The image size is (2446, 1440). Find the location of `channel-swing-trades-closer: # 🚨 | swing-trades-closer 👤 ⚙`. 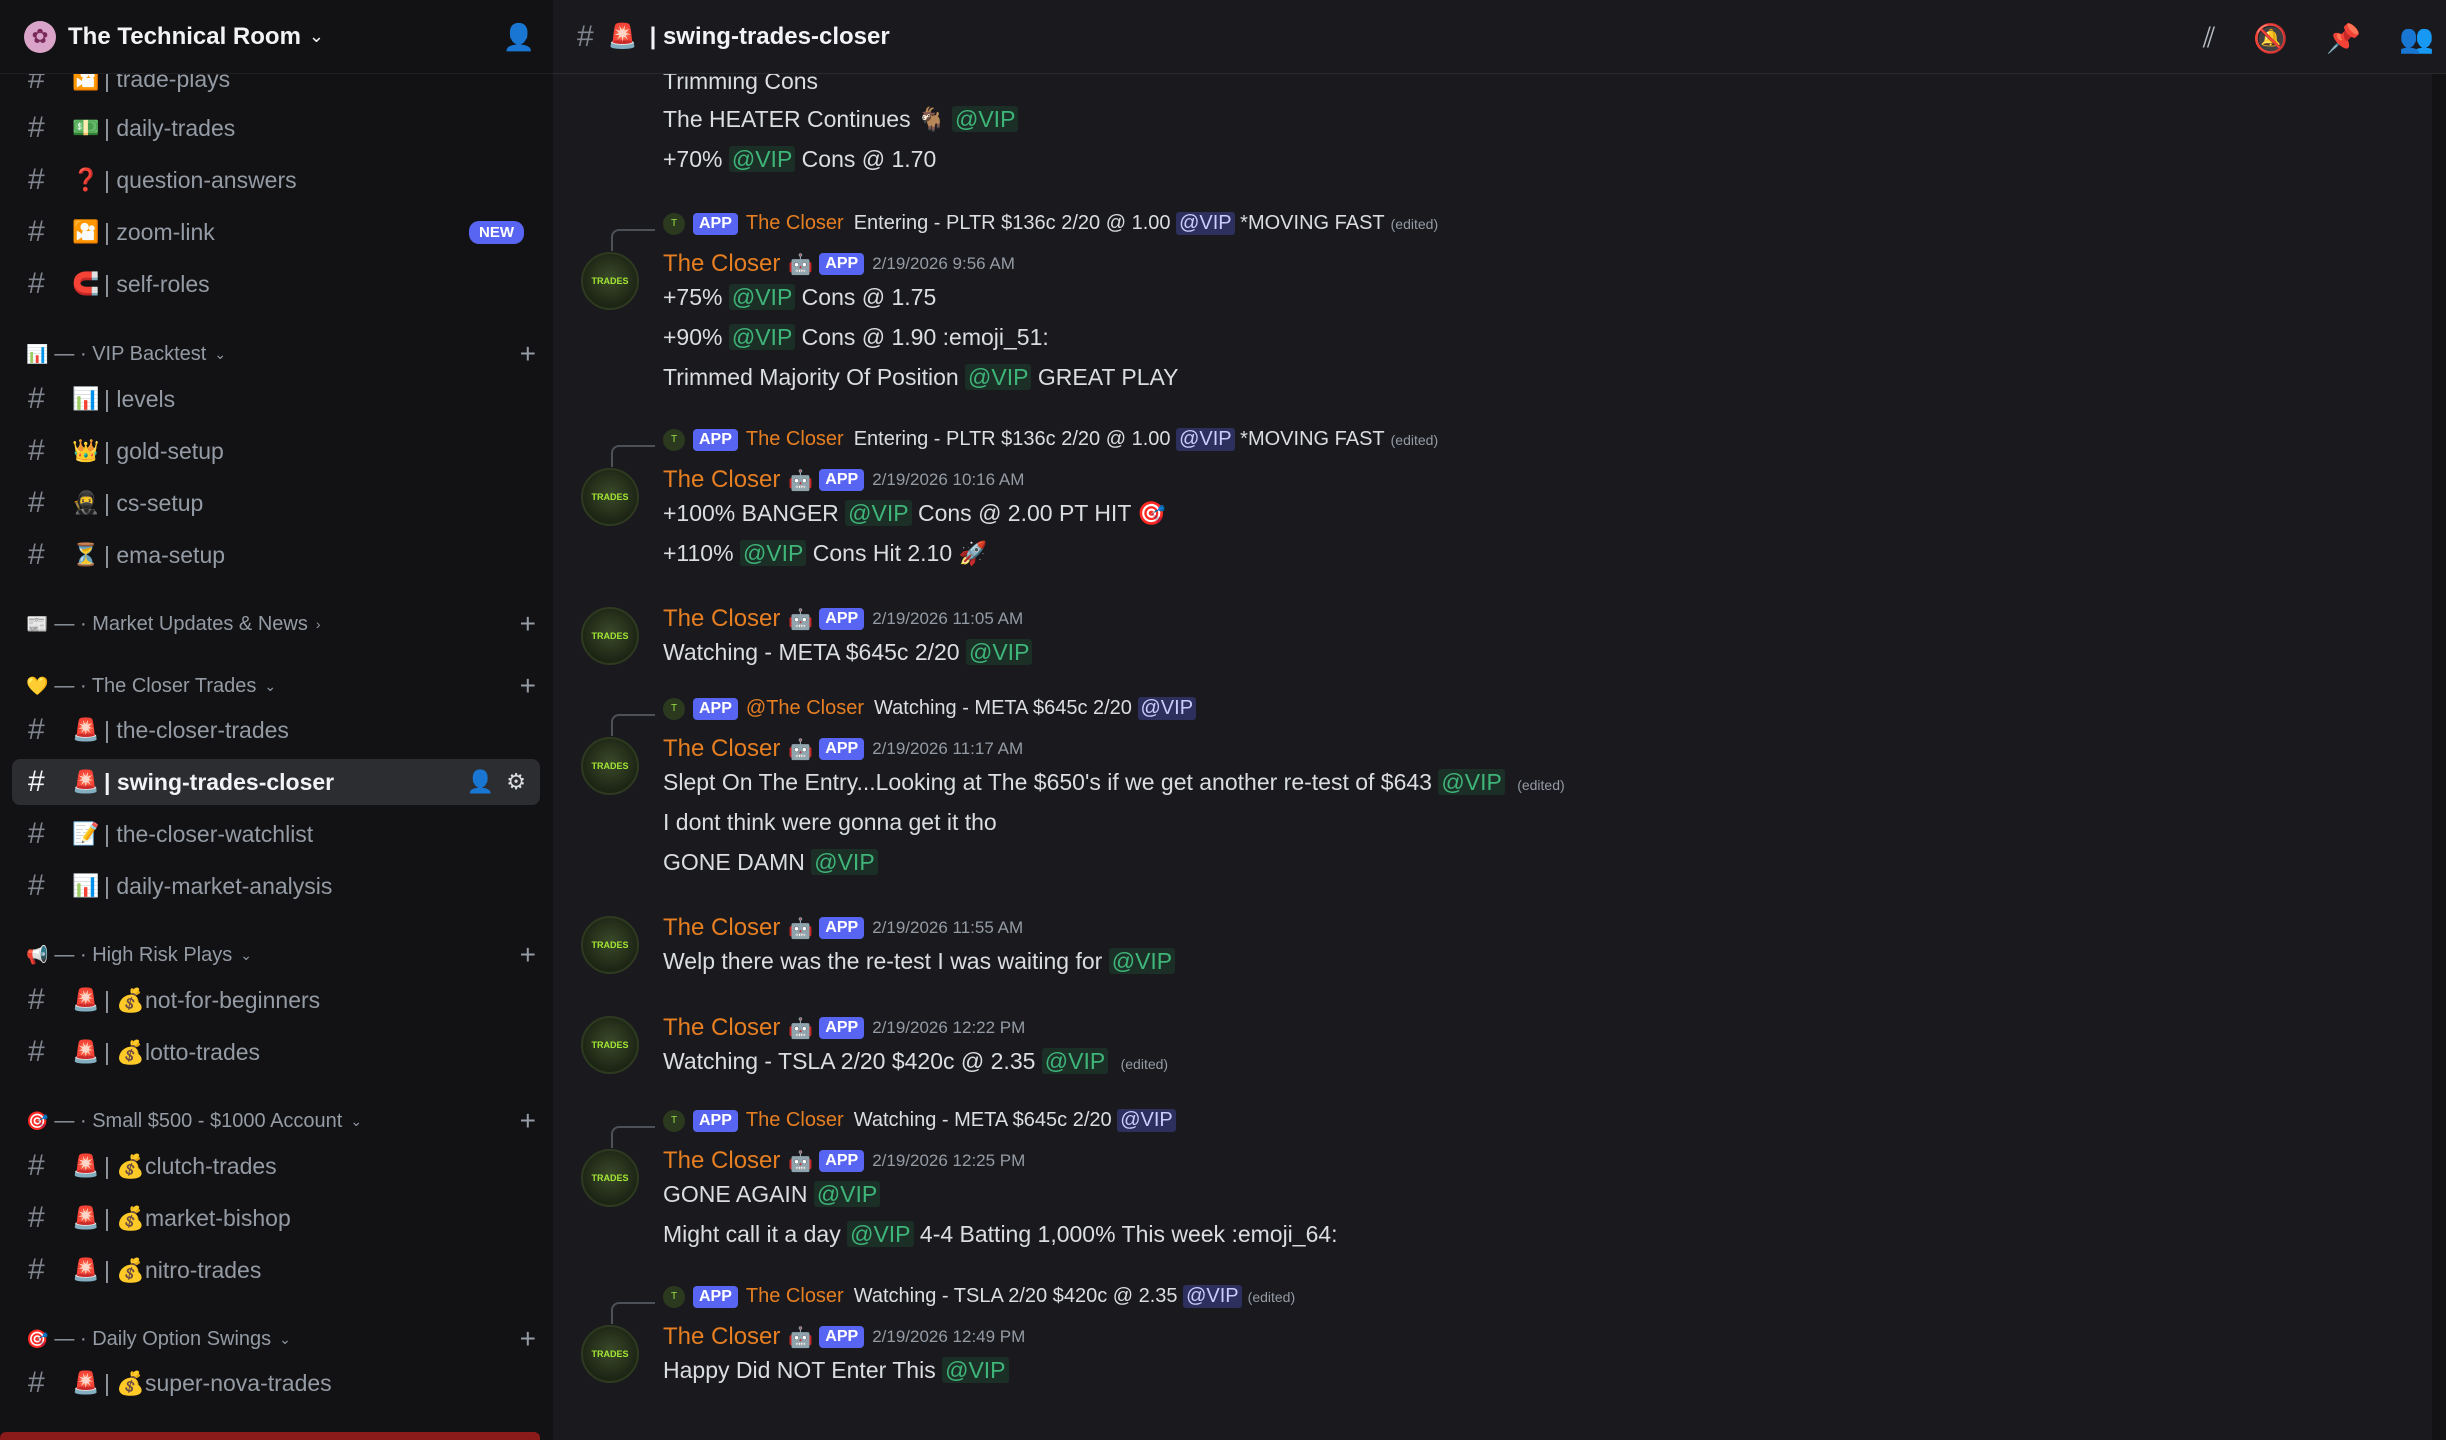

channel-swing-trades-closer: # 🚨 | swing-trades-closer 👤 ⚙ is located at coordinates (276, 782).